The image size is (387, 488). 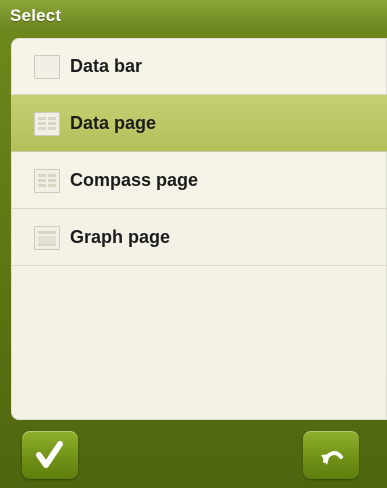 I want to click on compass-page-icon, so click(x=47, y=181).